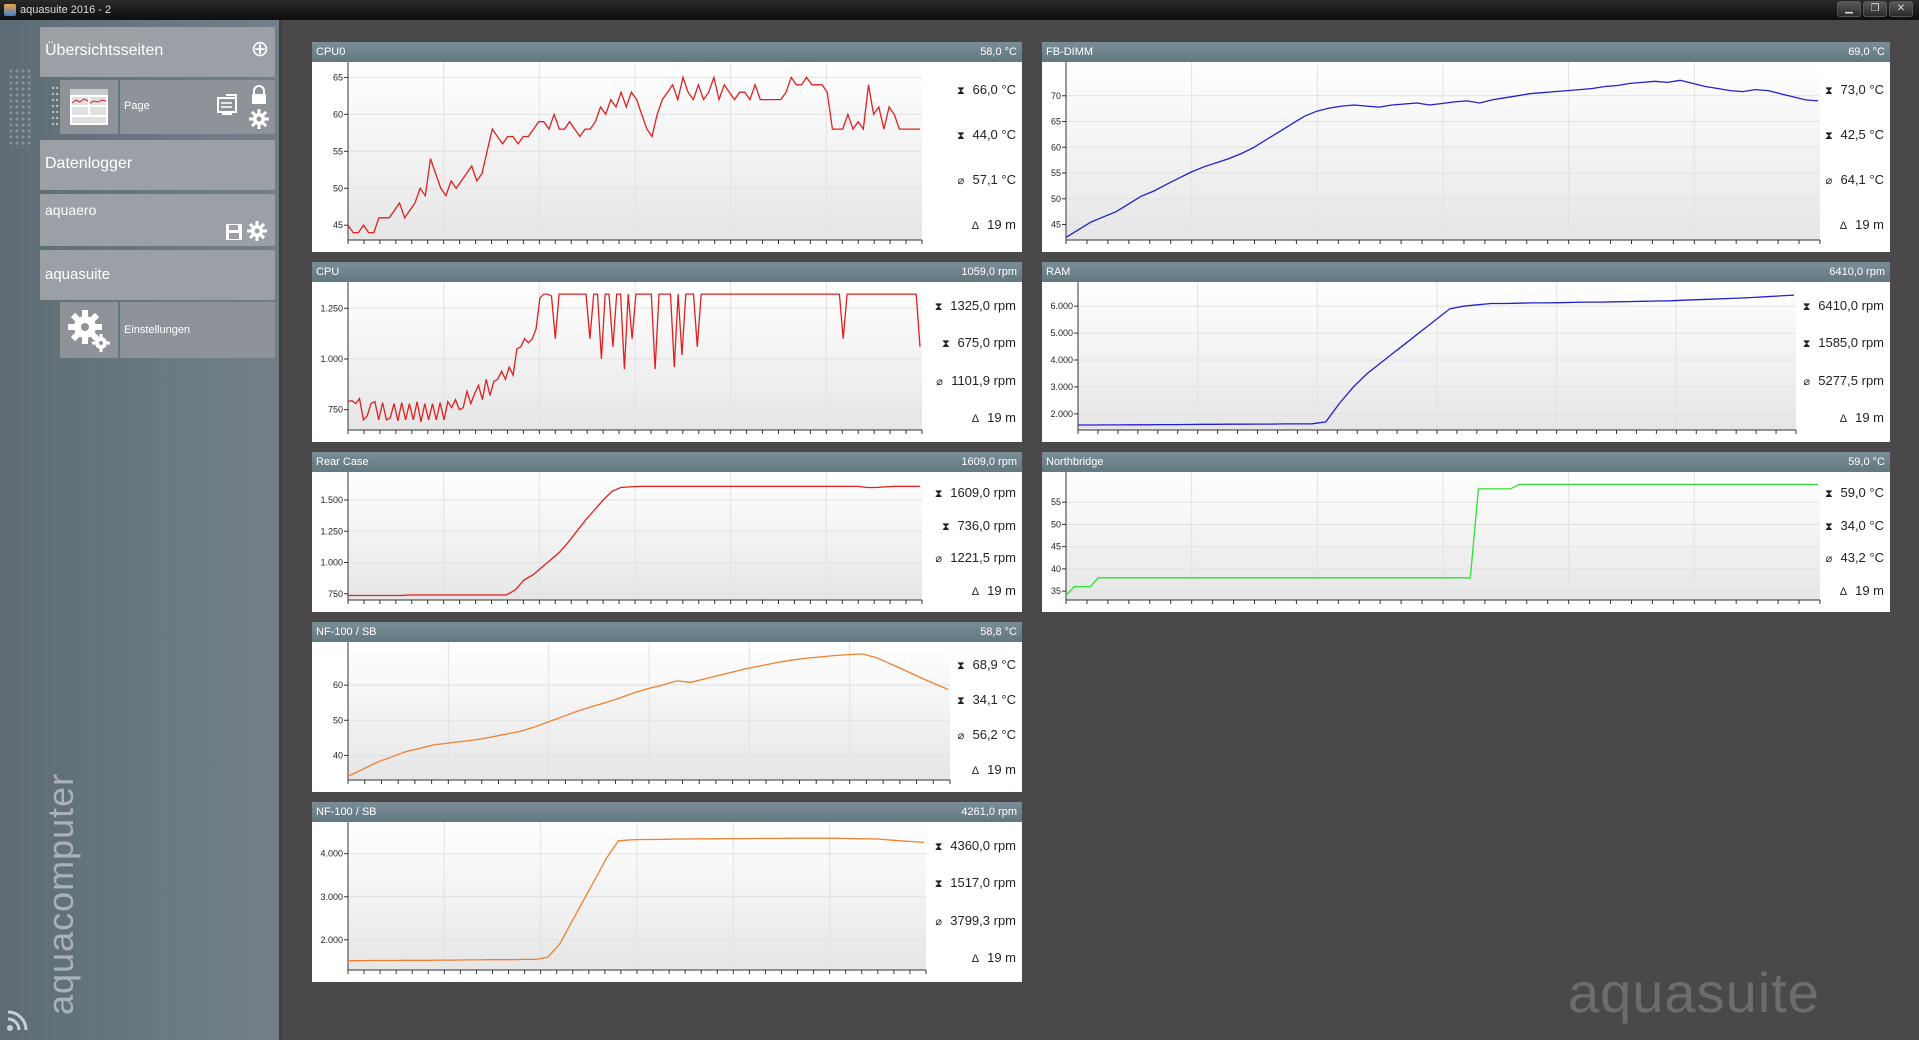 The image size is (1919, 1040). What do you see at coordinates (1694, 992) in the screenshot?
I see `aquasuite-watermark: aquasuite` at bounding box center [1694, 992].